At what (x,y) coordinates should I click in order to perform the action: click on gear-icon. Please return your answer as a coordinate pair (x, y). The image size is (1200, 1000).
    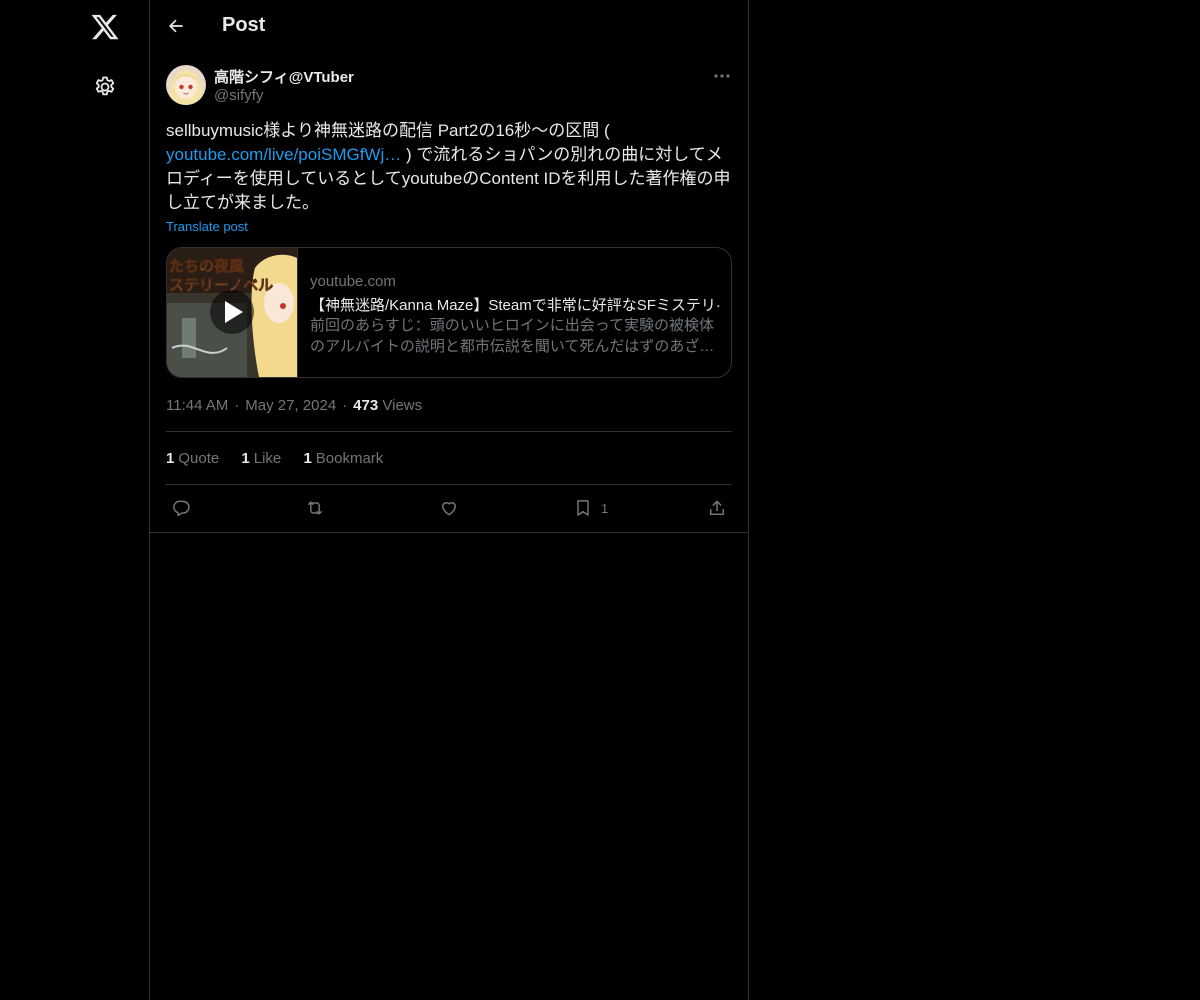
    Looking at the image, I should click on (105, 87).